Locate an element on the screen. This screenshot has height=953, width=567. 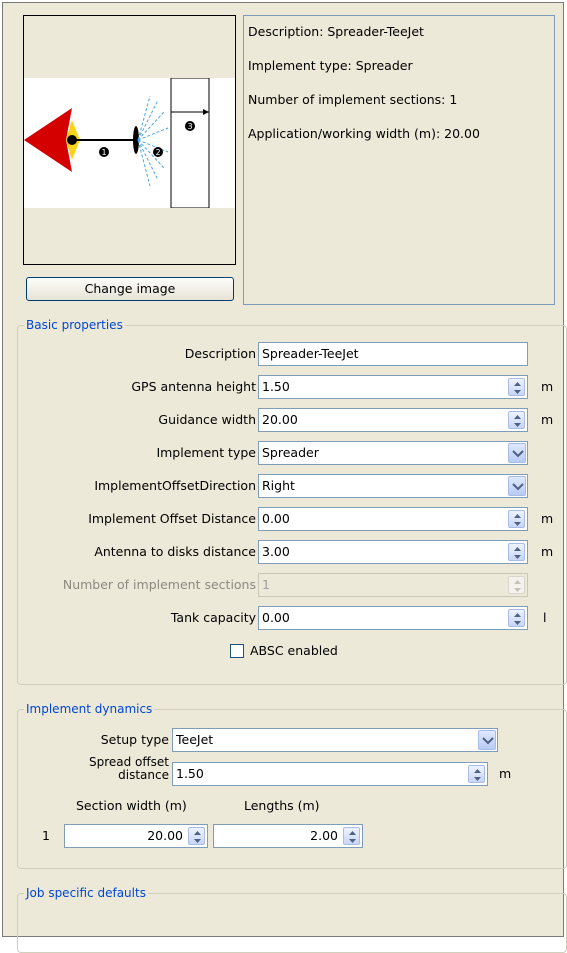
spread-offset-field: 1.50 is located at coordinates (330, 774).